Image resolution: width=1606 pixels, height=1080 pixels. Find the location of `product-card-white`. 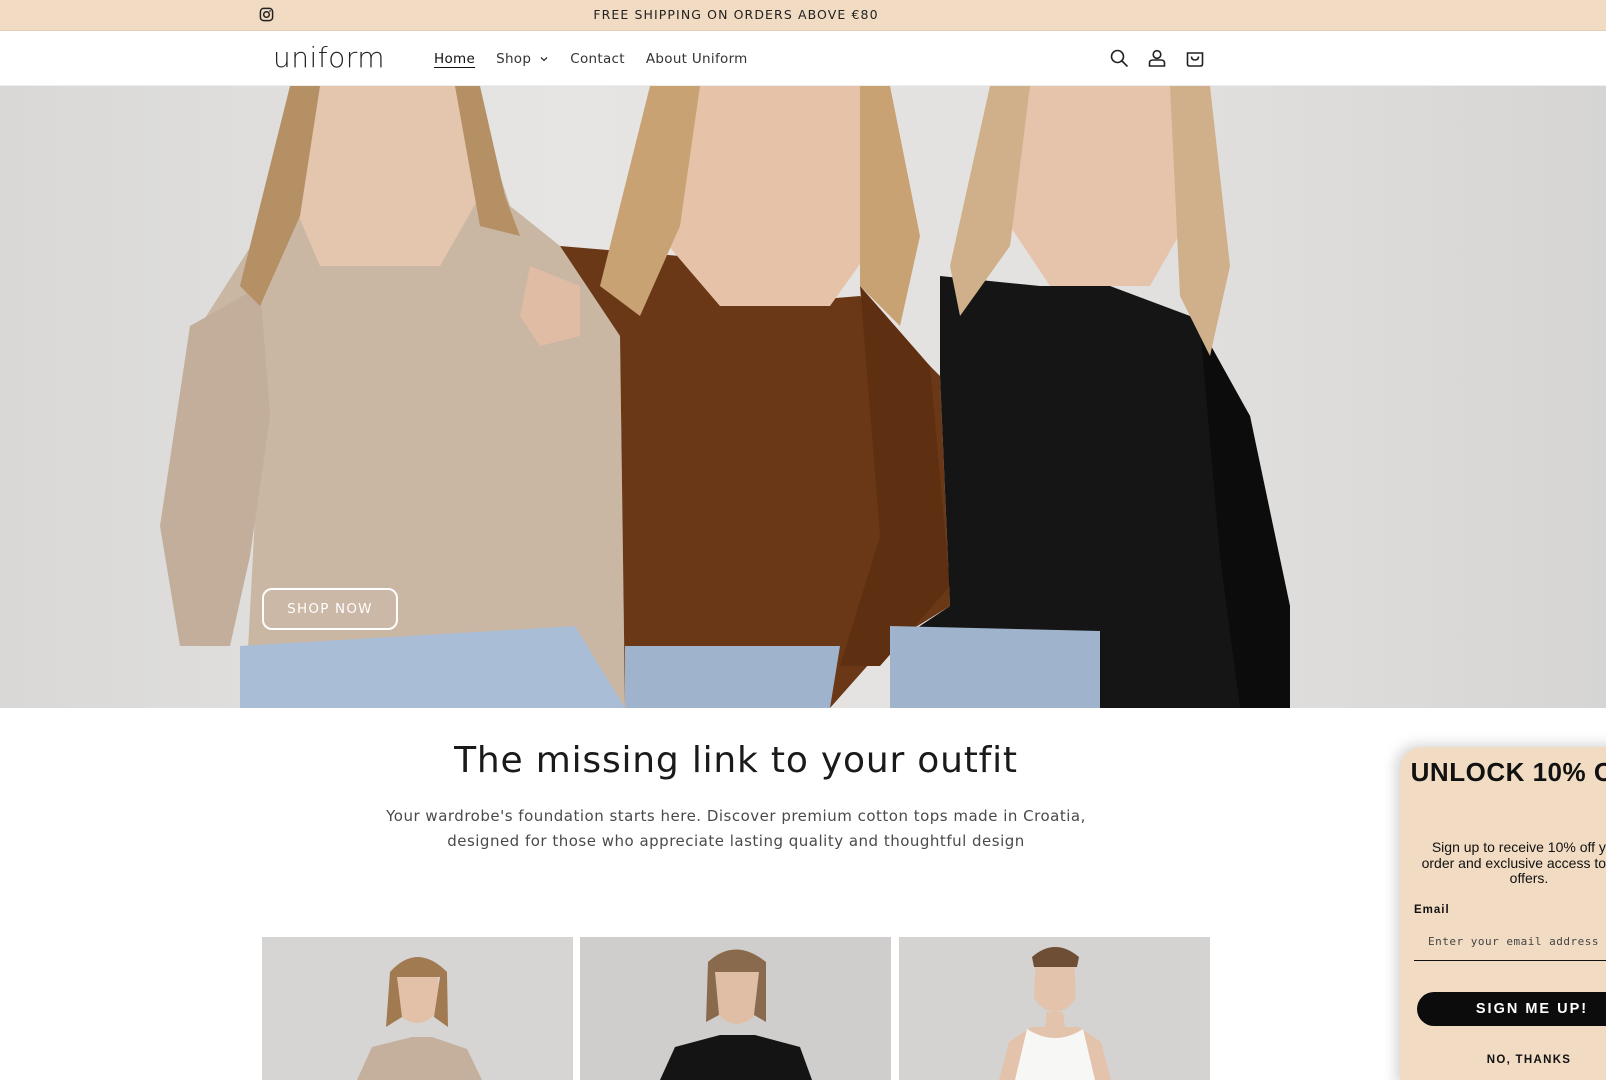

product-card-white is located at coordinates (1054, 1008).